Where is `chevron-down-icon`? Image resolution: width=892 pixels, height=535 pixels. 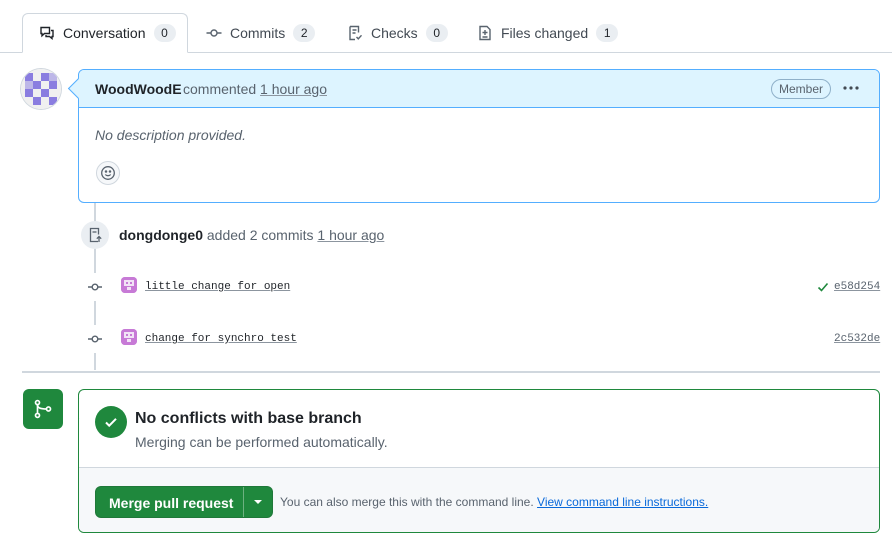
chevron-down-icon is located at coordinates (258, 502).